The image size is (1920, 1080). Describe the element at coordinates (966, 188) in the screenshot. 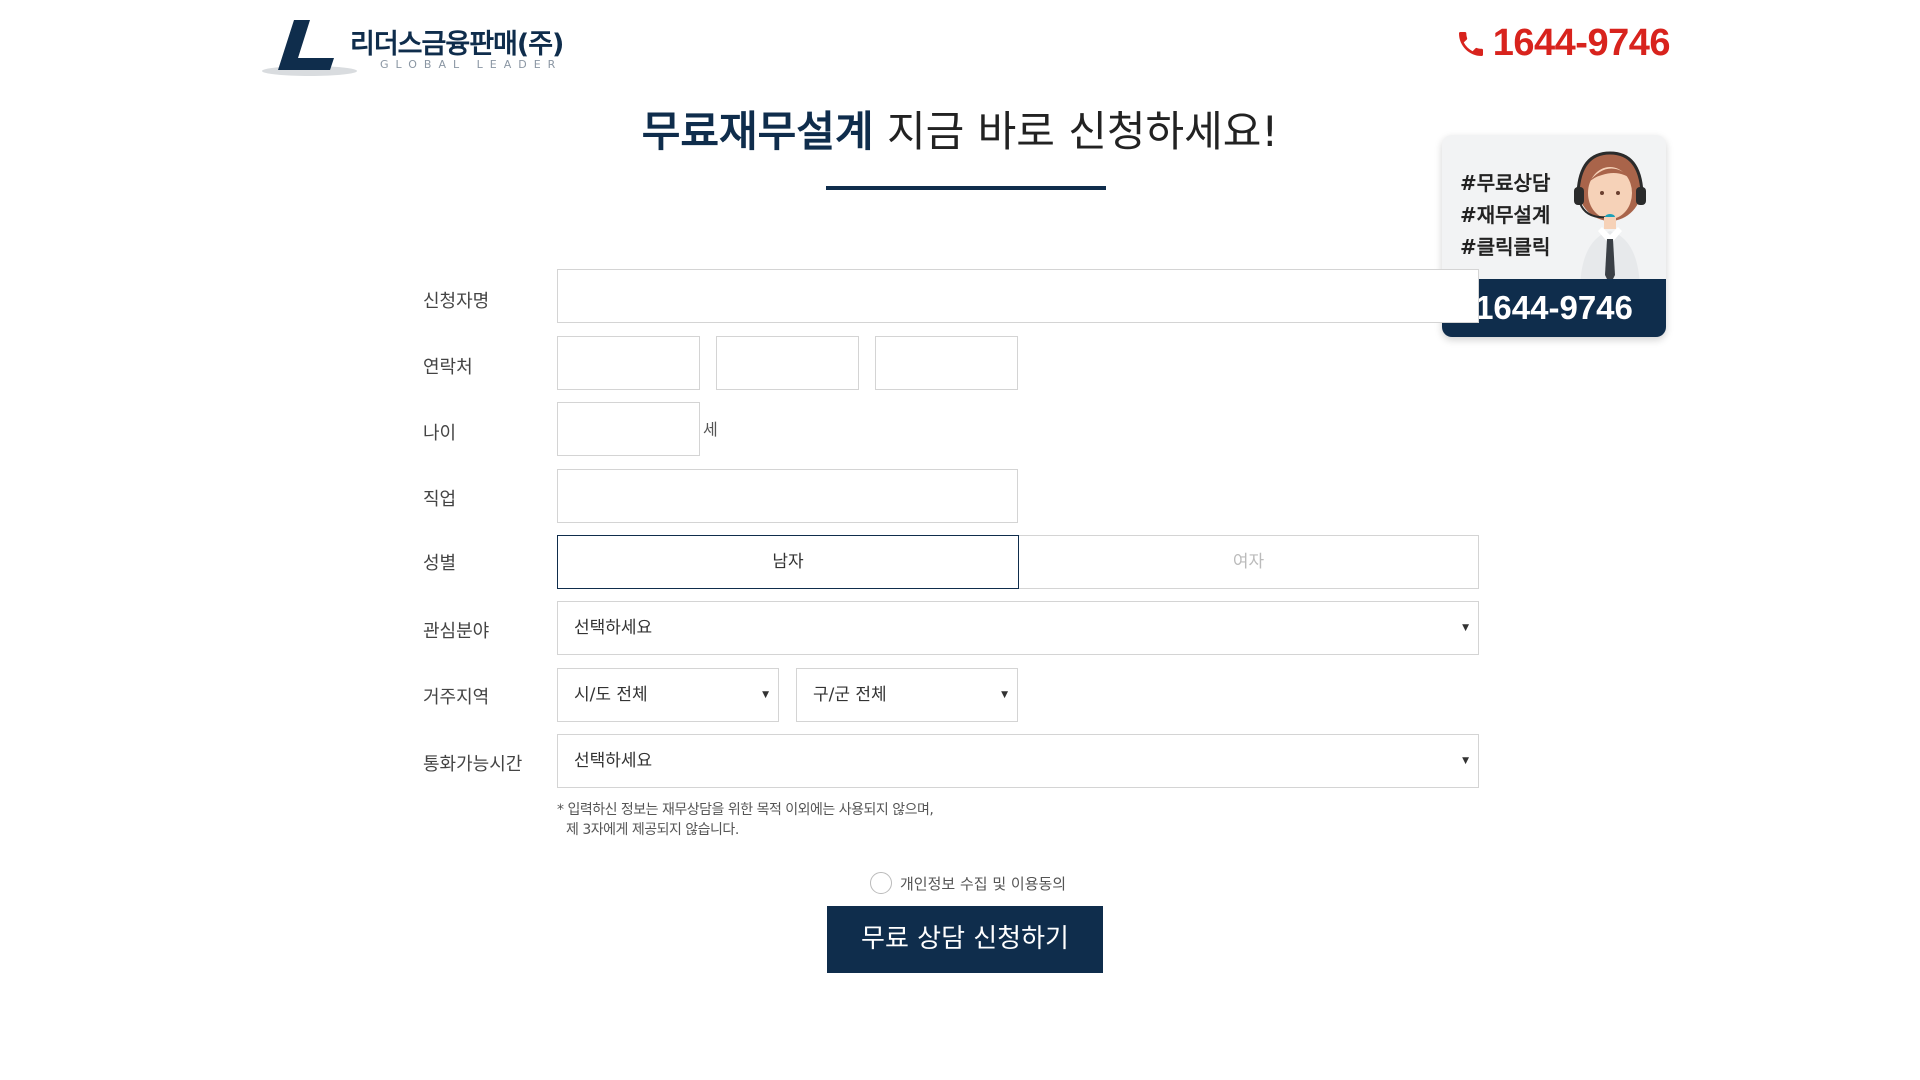

I see `title-underline` at that location.